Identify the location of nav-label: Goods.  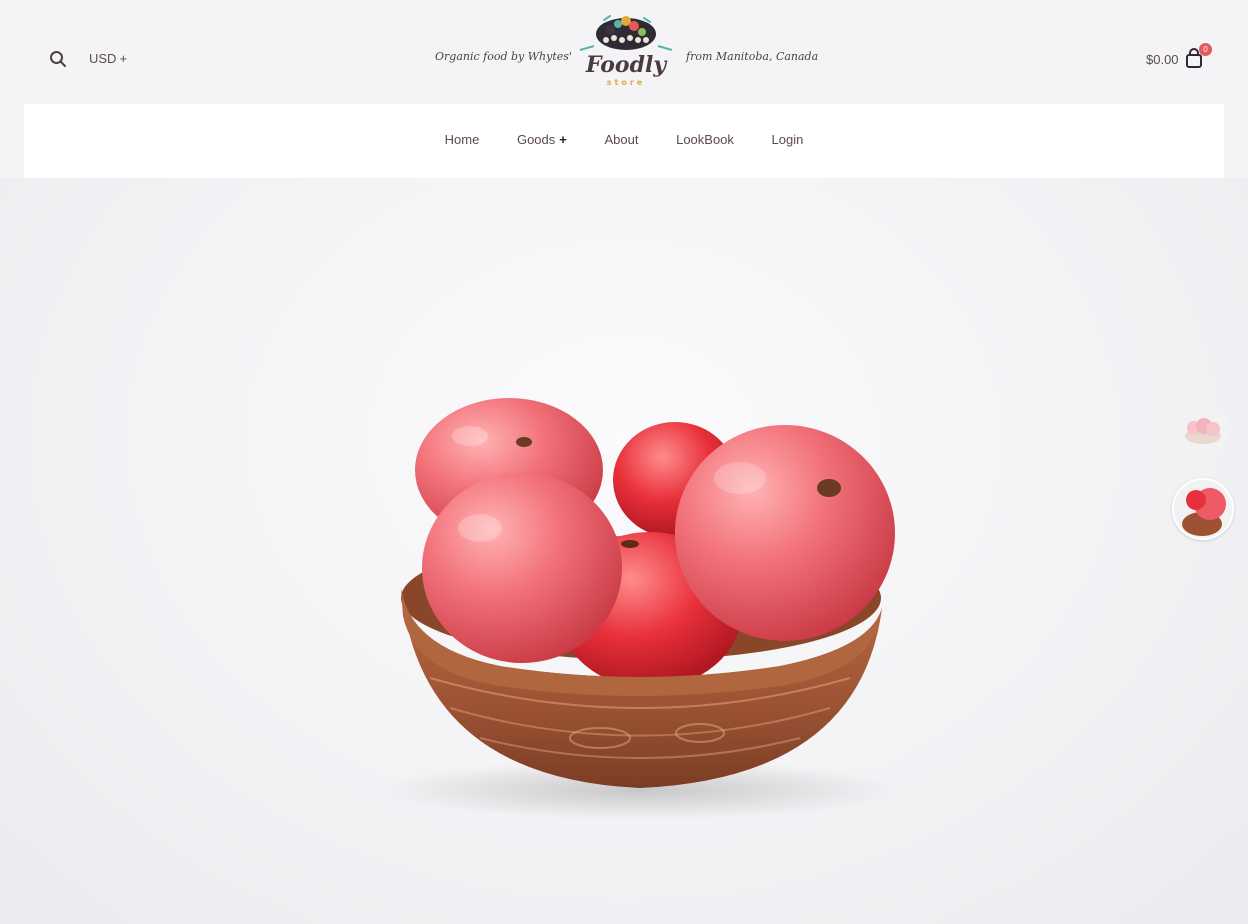
(536, 139).